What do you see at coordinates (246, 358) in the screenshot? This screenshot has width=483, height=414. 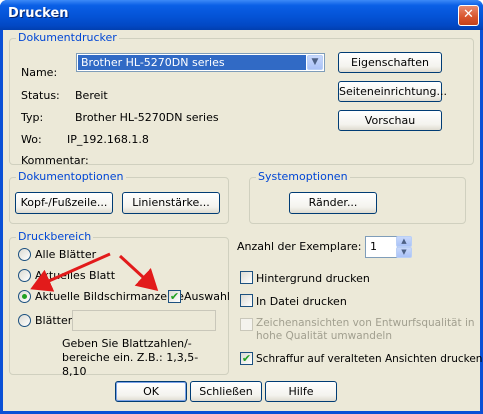 I see `hatching-checkbox: ✔` at bounding box center [246, 358].